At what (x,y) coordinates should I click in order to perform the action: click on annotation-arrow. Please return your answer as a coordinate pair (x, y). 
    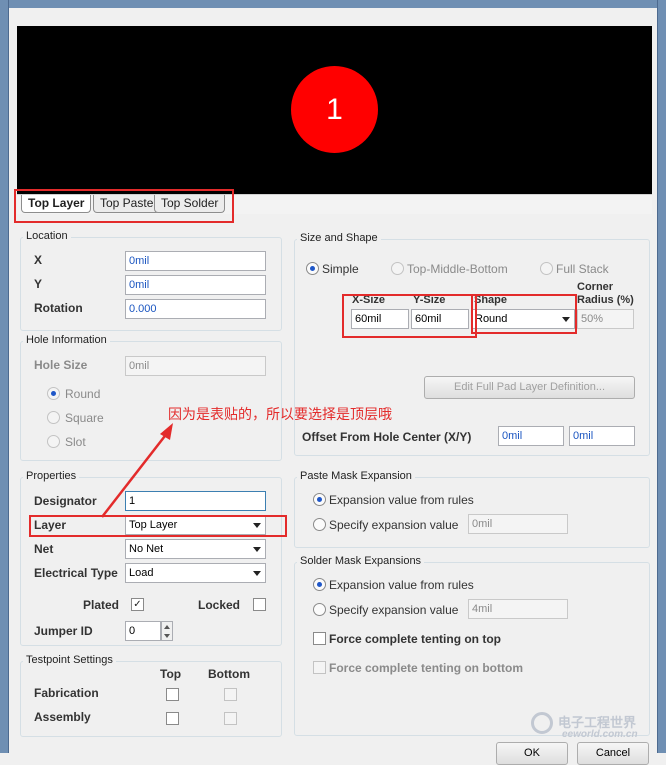
    Looking at the image, I should click on (137, 470).